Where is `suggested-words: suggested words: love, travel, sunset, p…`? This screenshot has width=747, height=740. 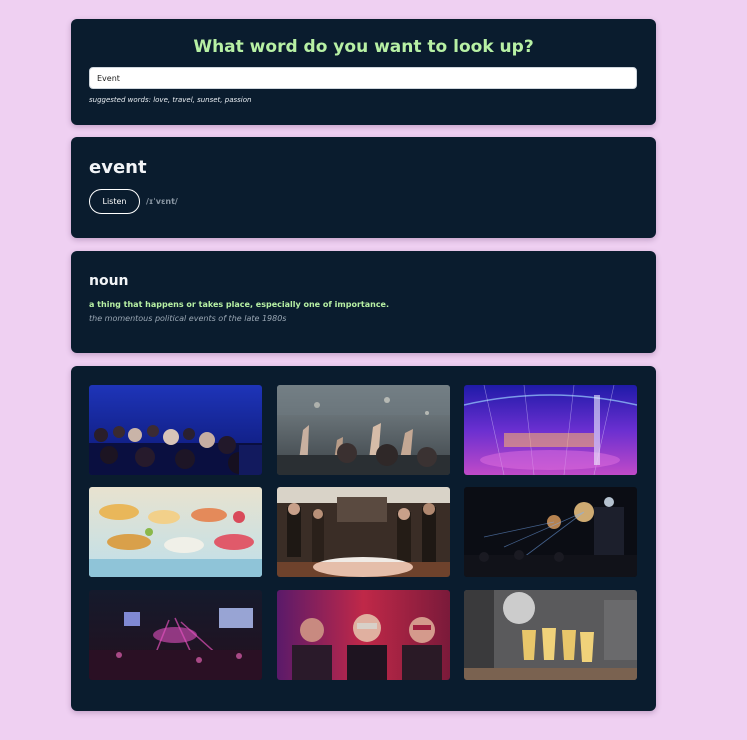 suggested-words: suggested words: love, travel, sunset, p… is located at coordinates (170, 100).